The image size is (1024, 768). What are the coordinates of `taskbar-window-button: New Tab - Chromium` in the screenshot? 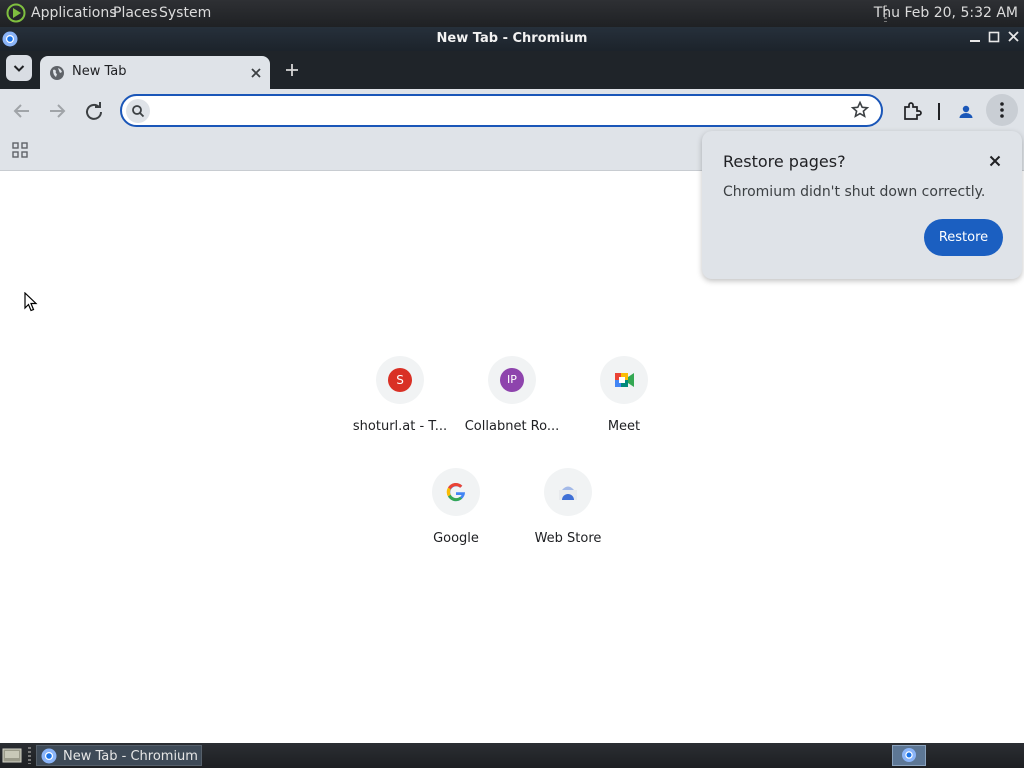 It's located at (119, 755).